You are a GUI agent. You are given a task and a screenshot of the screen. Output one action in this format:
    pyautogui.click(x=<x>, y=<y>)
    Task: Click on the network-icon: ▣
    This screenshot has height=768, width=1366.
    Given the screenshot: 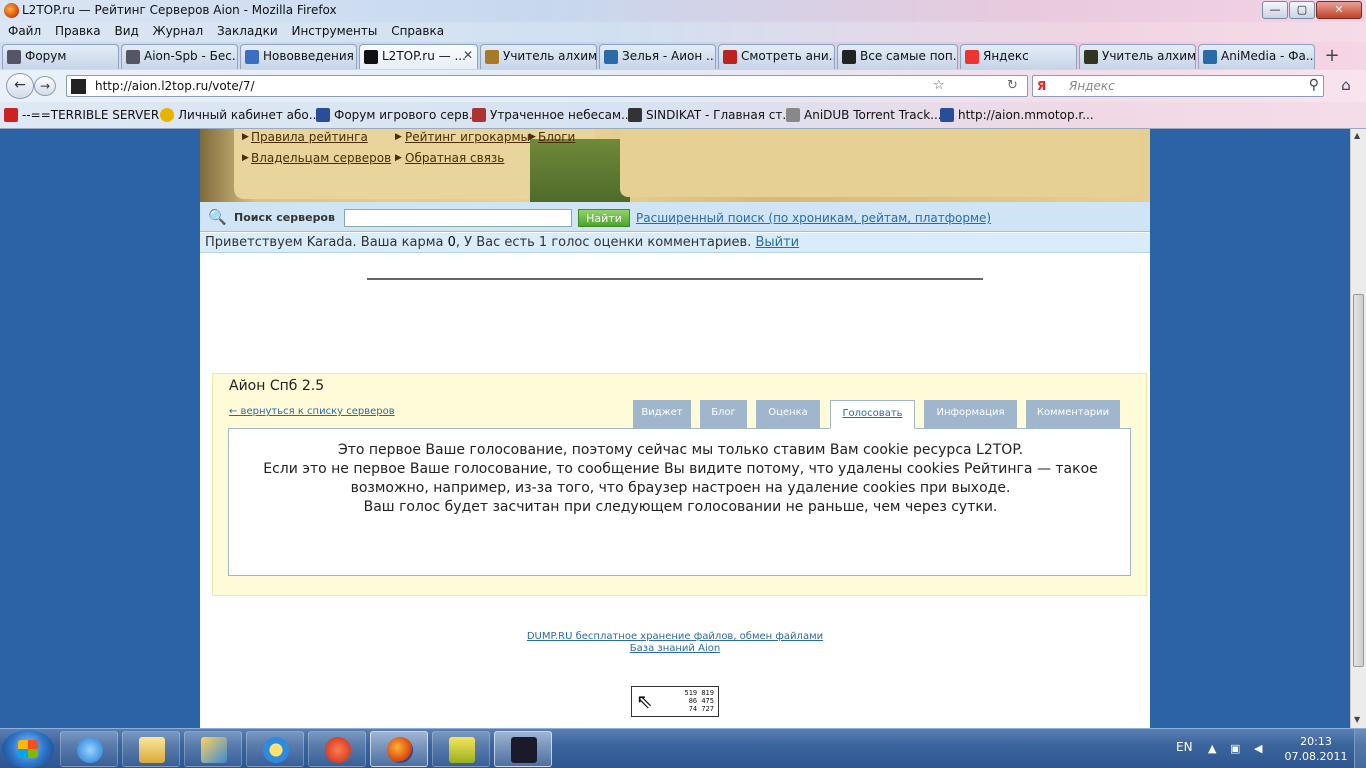 What is the action you would take?
    pyautogui.click(x=1235, y=748)
    